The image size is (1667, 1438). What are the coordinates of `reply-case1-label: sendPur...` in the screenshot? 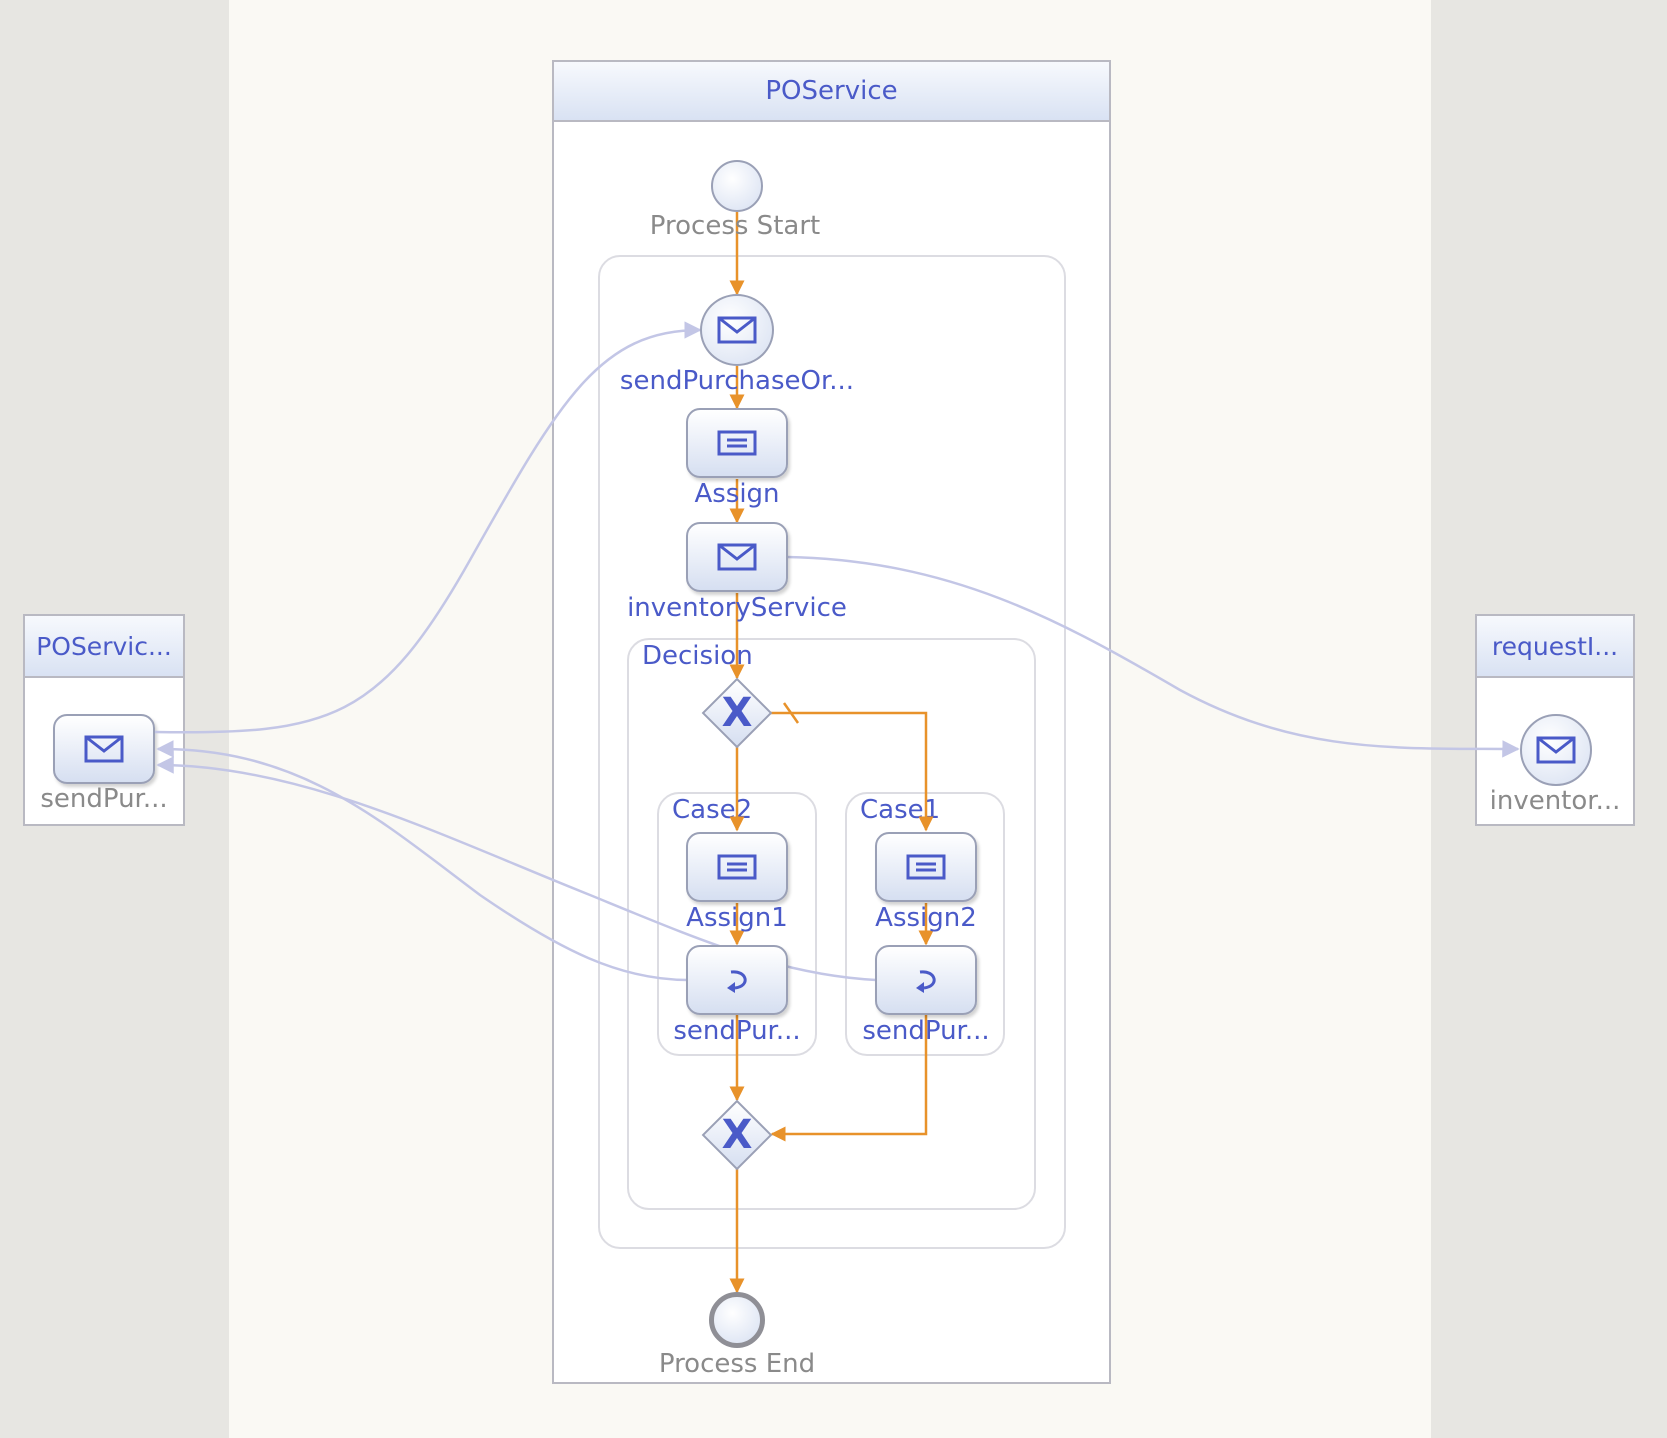 It's located at (926, 1031).